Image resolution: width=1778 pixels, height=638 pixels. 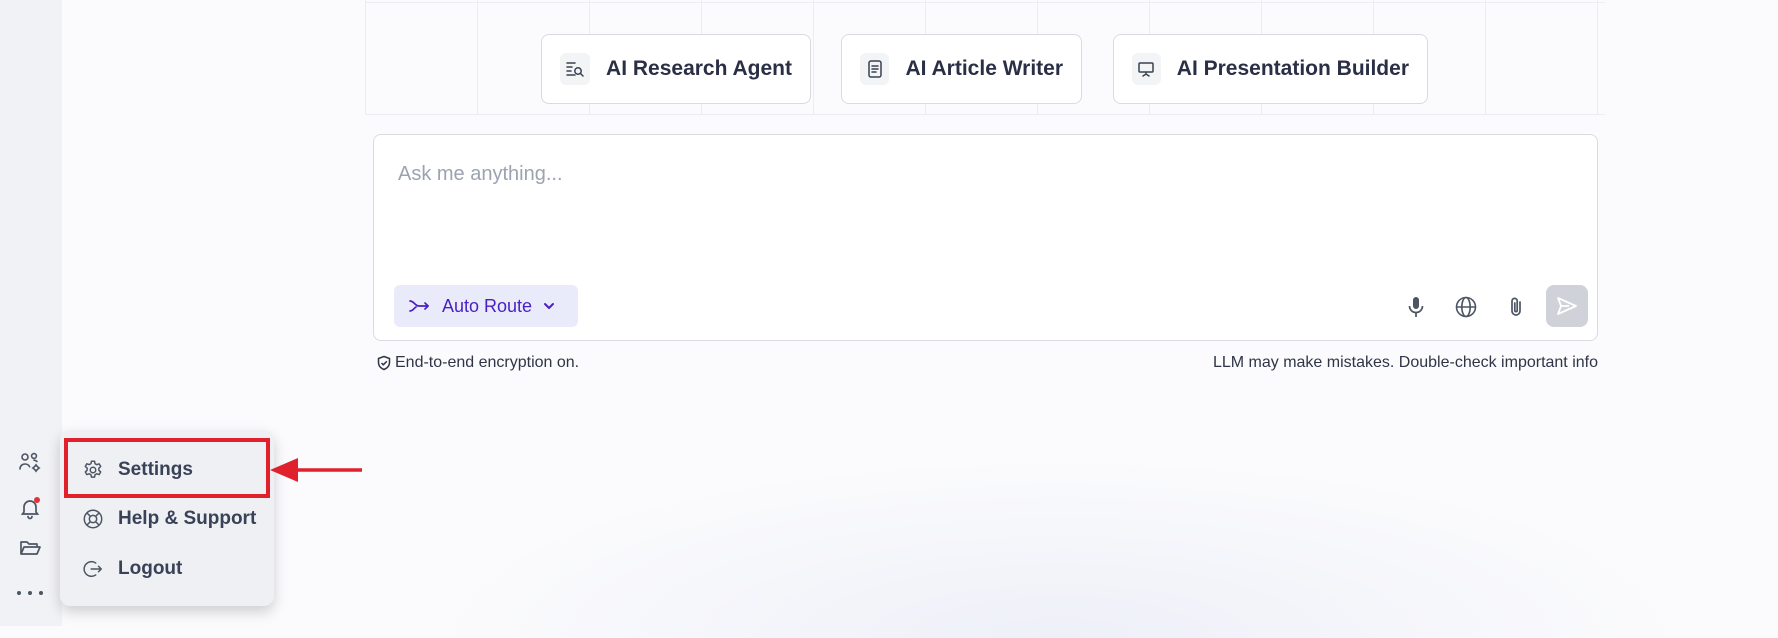 What do you see at coordinates (1292, 68) in the screenshot?
I see `chip-label: AI Presentation Builder` at bounding box center [1292, 68].